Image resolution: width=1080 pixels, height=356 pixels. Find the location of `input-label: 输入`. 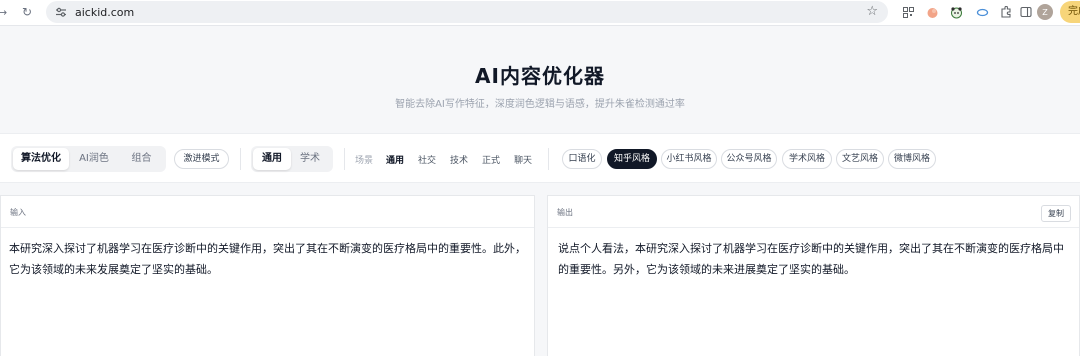

input-label: 输入 is located at coordinates (18, 212).